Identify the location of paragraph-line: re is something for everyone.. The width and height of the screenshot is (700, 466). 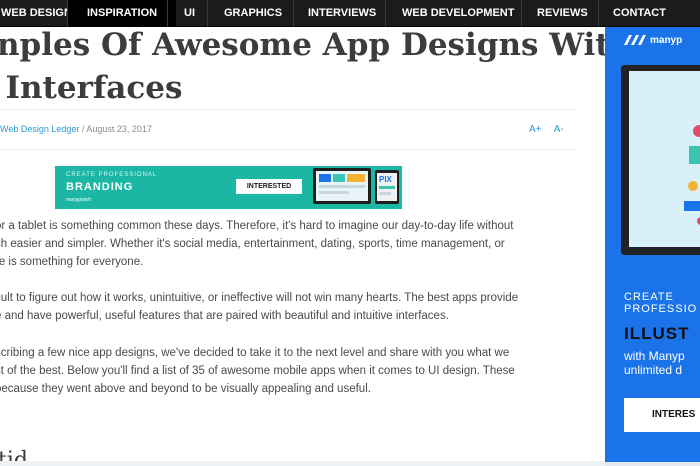
(72, 262).